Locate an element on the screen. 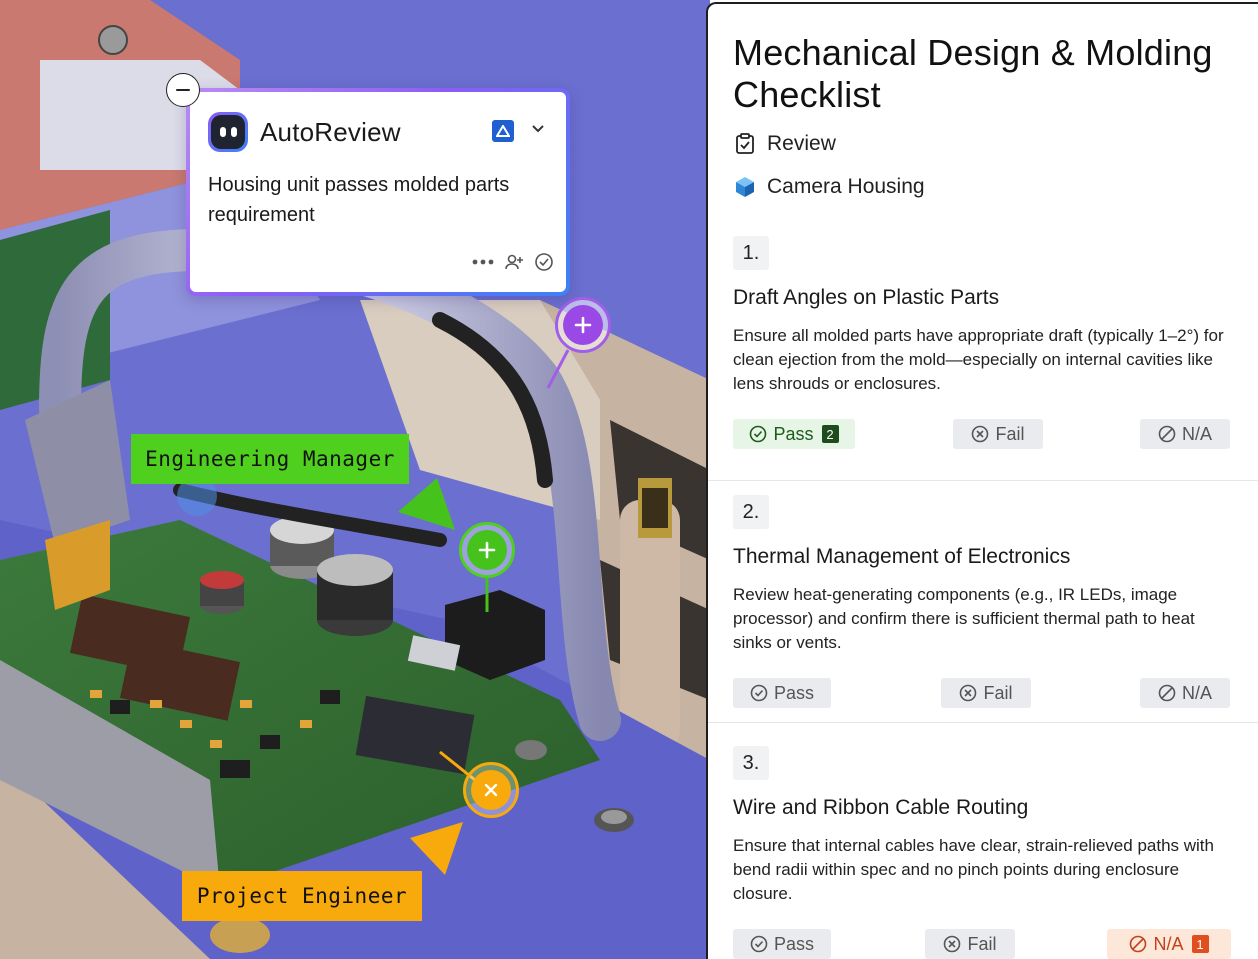 This screenshot has height=959, width=1258. engineering-manager-label: Engineering Manager is located at coordinates (270, 459).